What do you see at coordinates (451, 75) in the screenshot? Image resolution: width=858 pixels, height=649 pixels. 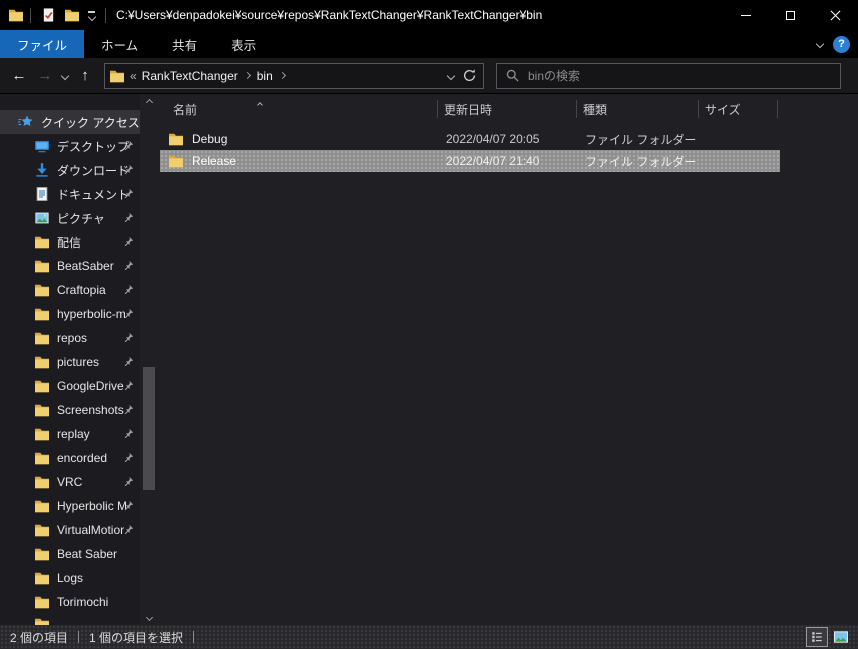 I see `address-dropdown-button` at bounding box center [451, 75].